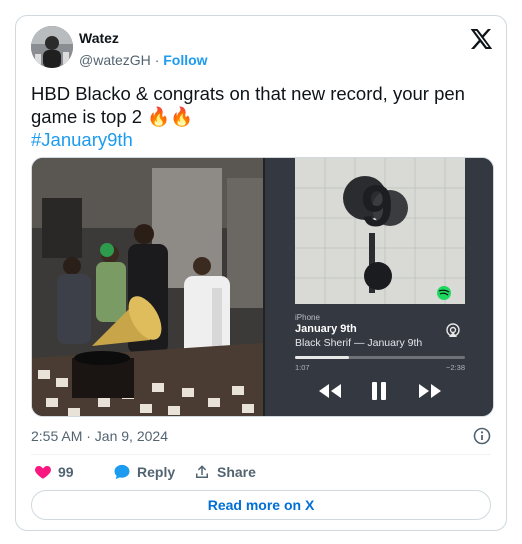  Describe the element at coordinates (115, 60) in the screenshot. I see `username: @watezGH` at that location.